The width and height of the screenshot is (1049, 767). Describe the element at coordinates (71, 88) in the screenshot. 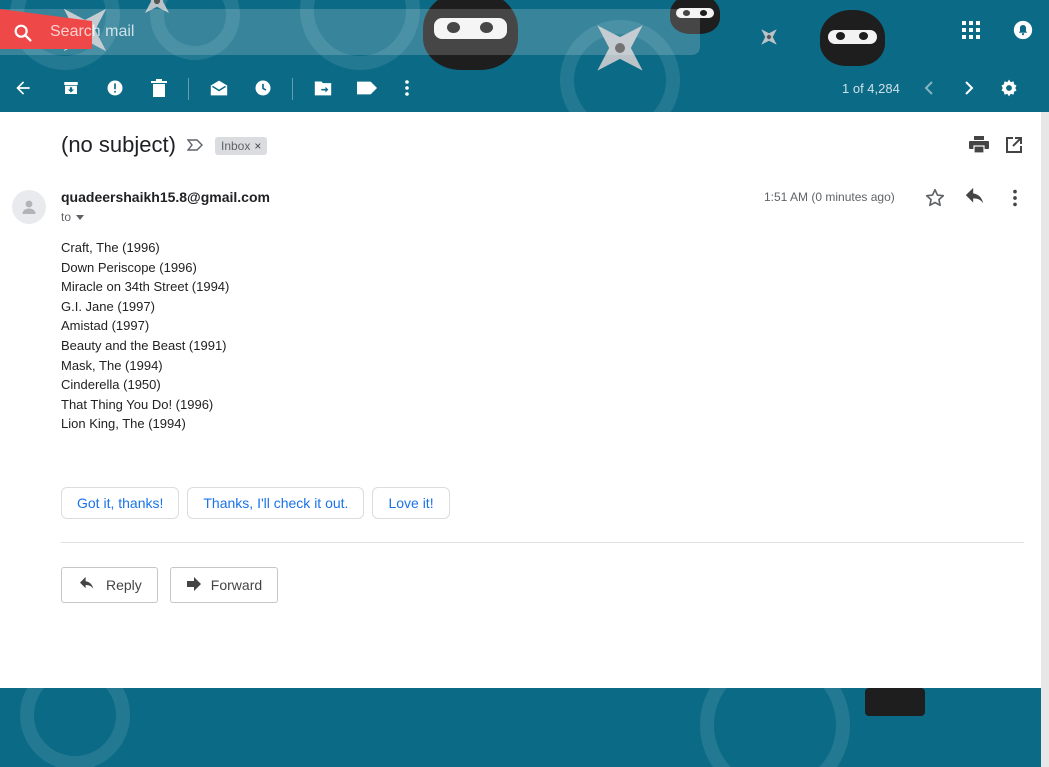

I see `archive-icon` at that location.